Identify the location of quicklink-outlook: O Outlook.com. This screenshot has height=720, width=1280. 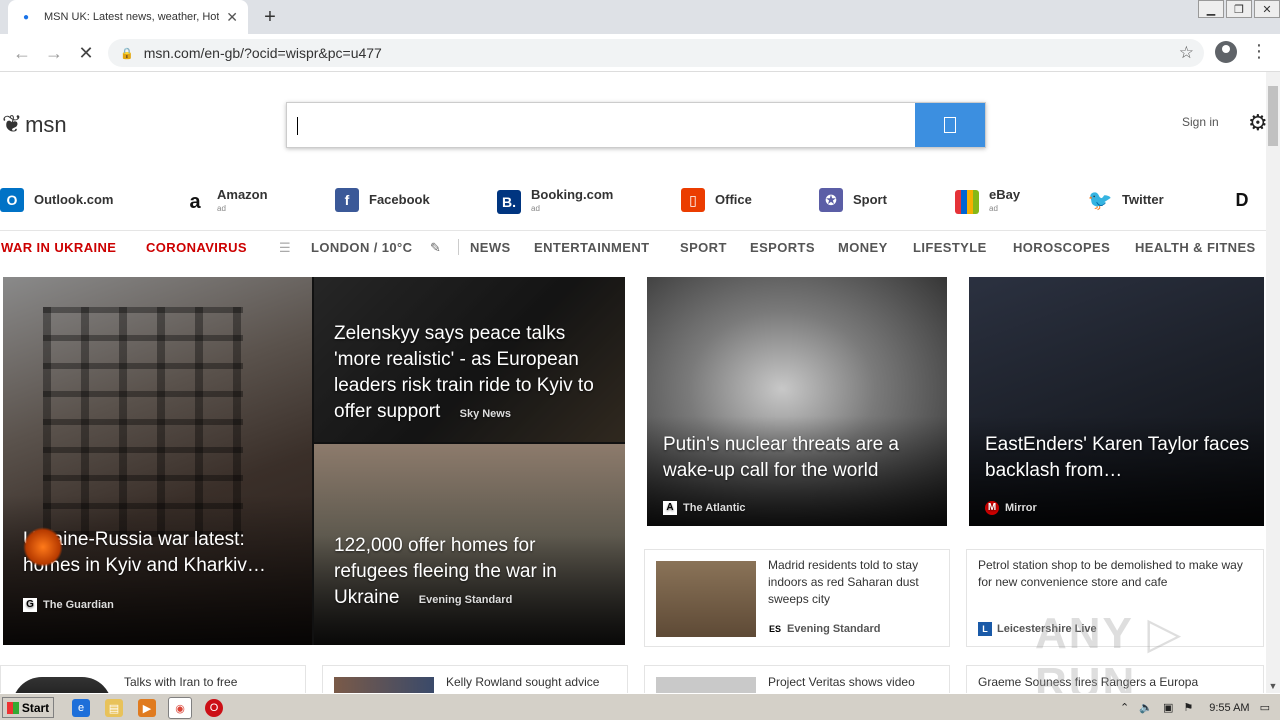
(56, 200).